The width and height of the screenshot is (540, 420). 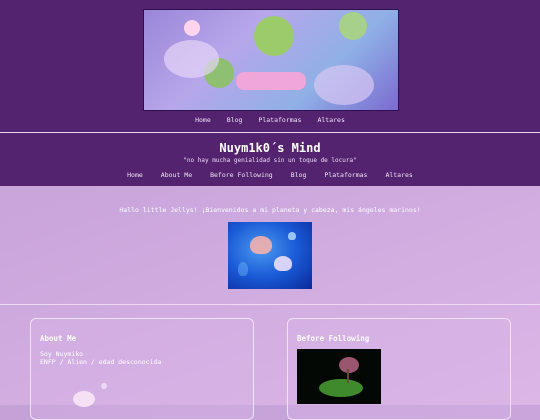 What do you see at coordinates (192, 28) in the screenshot?
I see `sticker-shape` at bounding box center [192, 28].